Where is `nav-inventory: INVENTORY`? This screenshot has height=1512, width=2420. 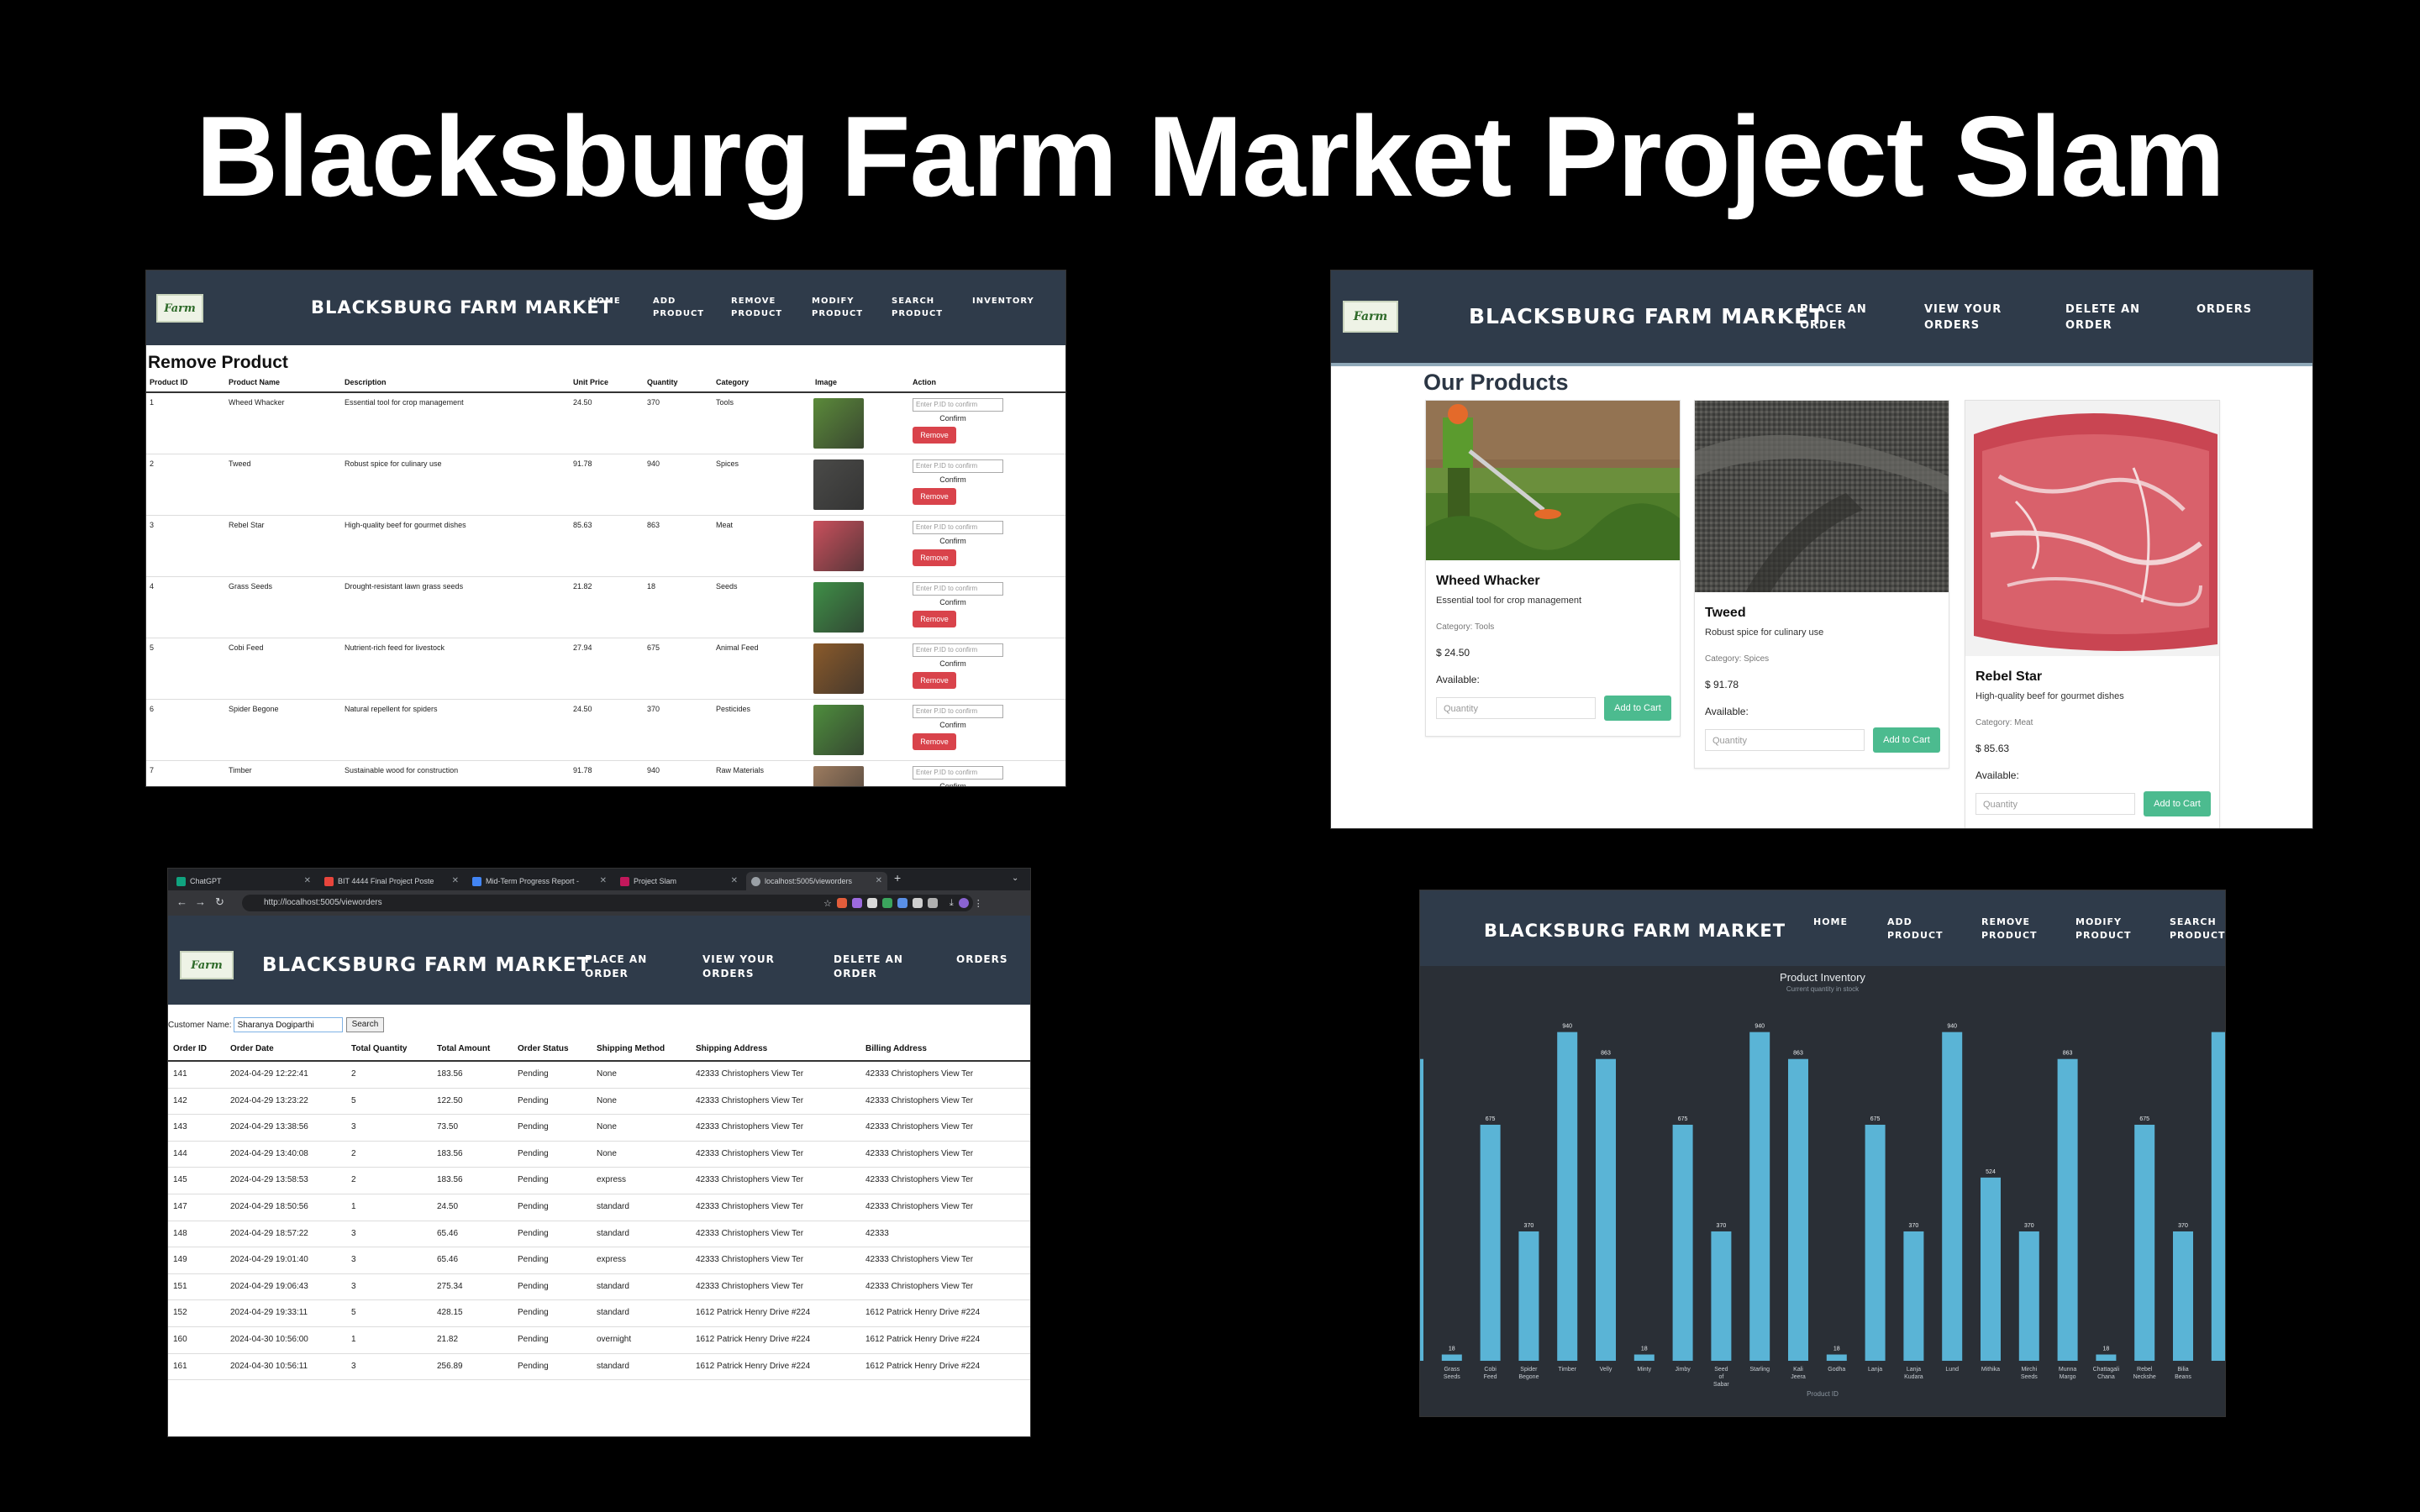
nav-inventory: INVENTORY is located at coordinates (1003, 302).